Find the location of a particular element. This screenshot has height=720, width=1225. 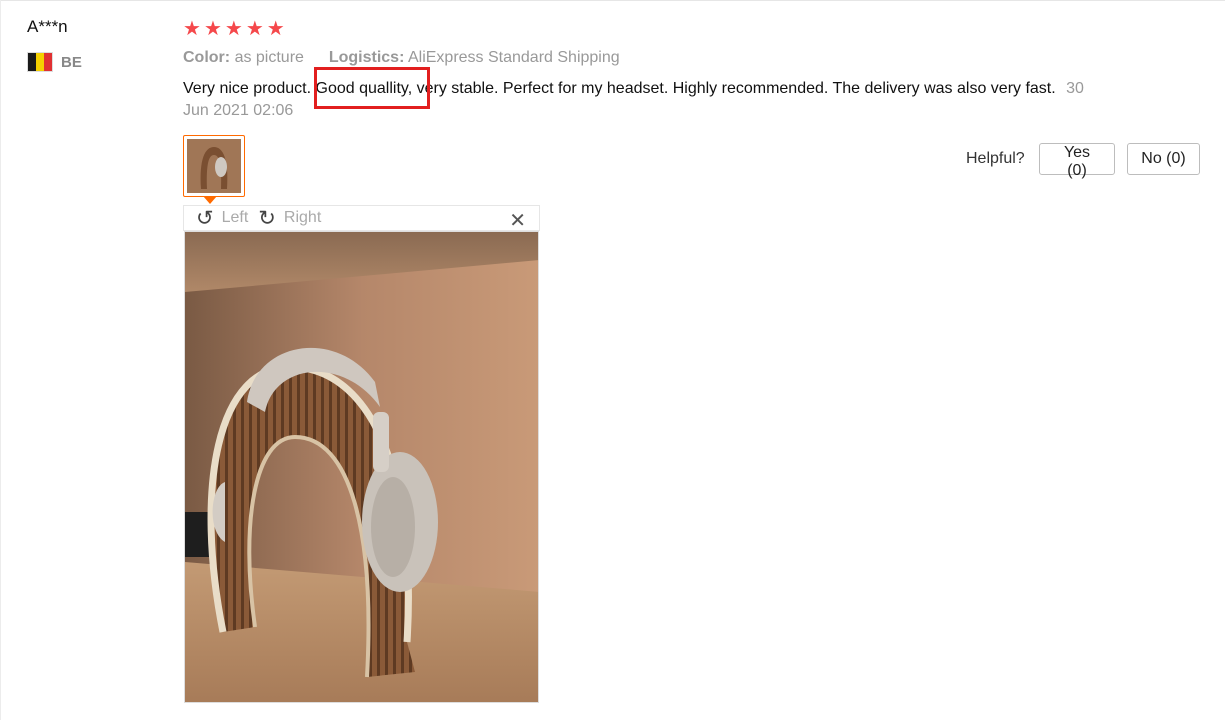

close-icon: ✕ is located at coordinates (517, 220).